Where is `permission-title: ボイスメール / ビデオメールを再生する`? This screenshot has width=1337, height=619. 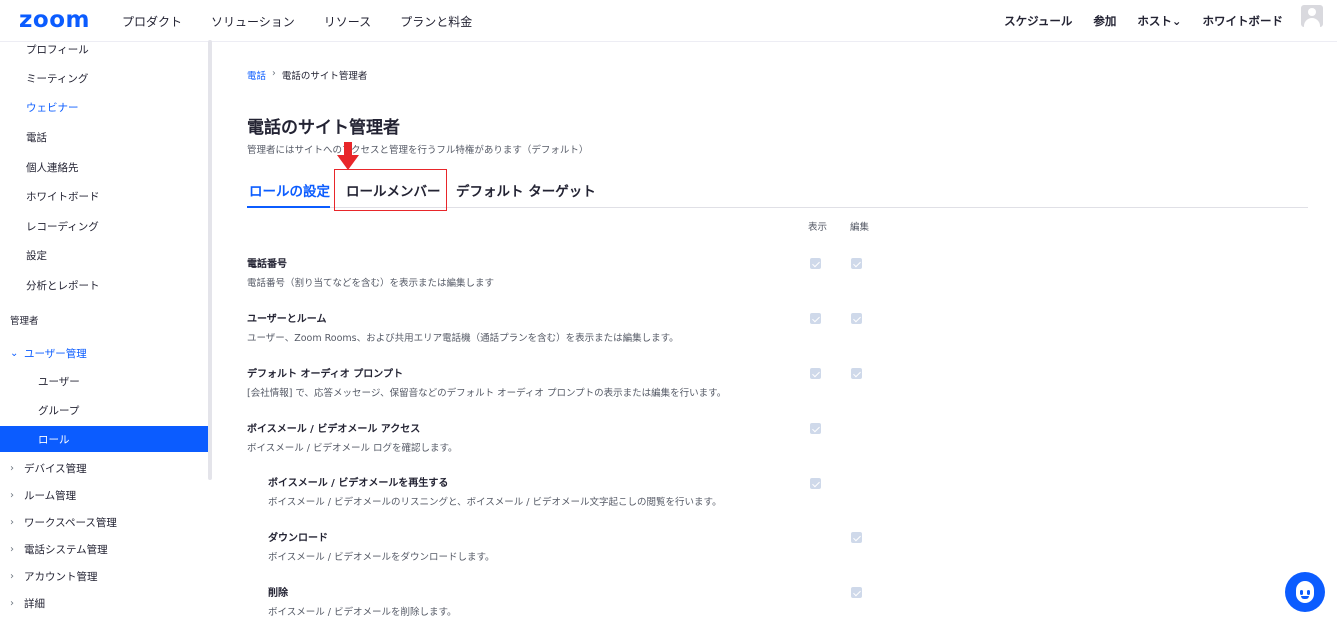
permission-title: ボイスメール / ビデオメールを再生する is located at coordinates (358, 483).